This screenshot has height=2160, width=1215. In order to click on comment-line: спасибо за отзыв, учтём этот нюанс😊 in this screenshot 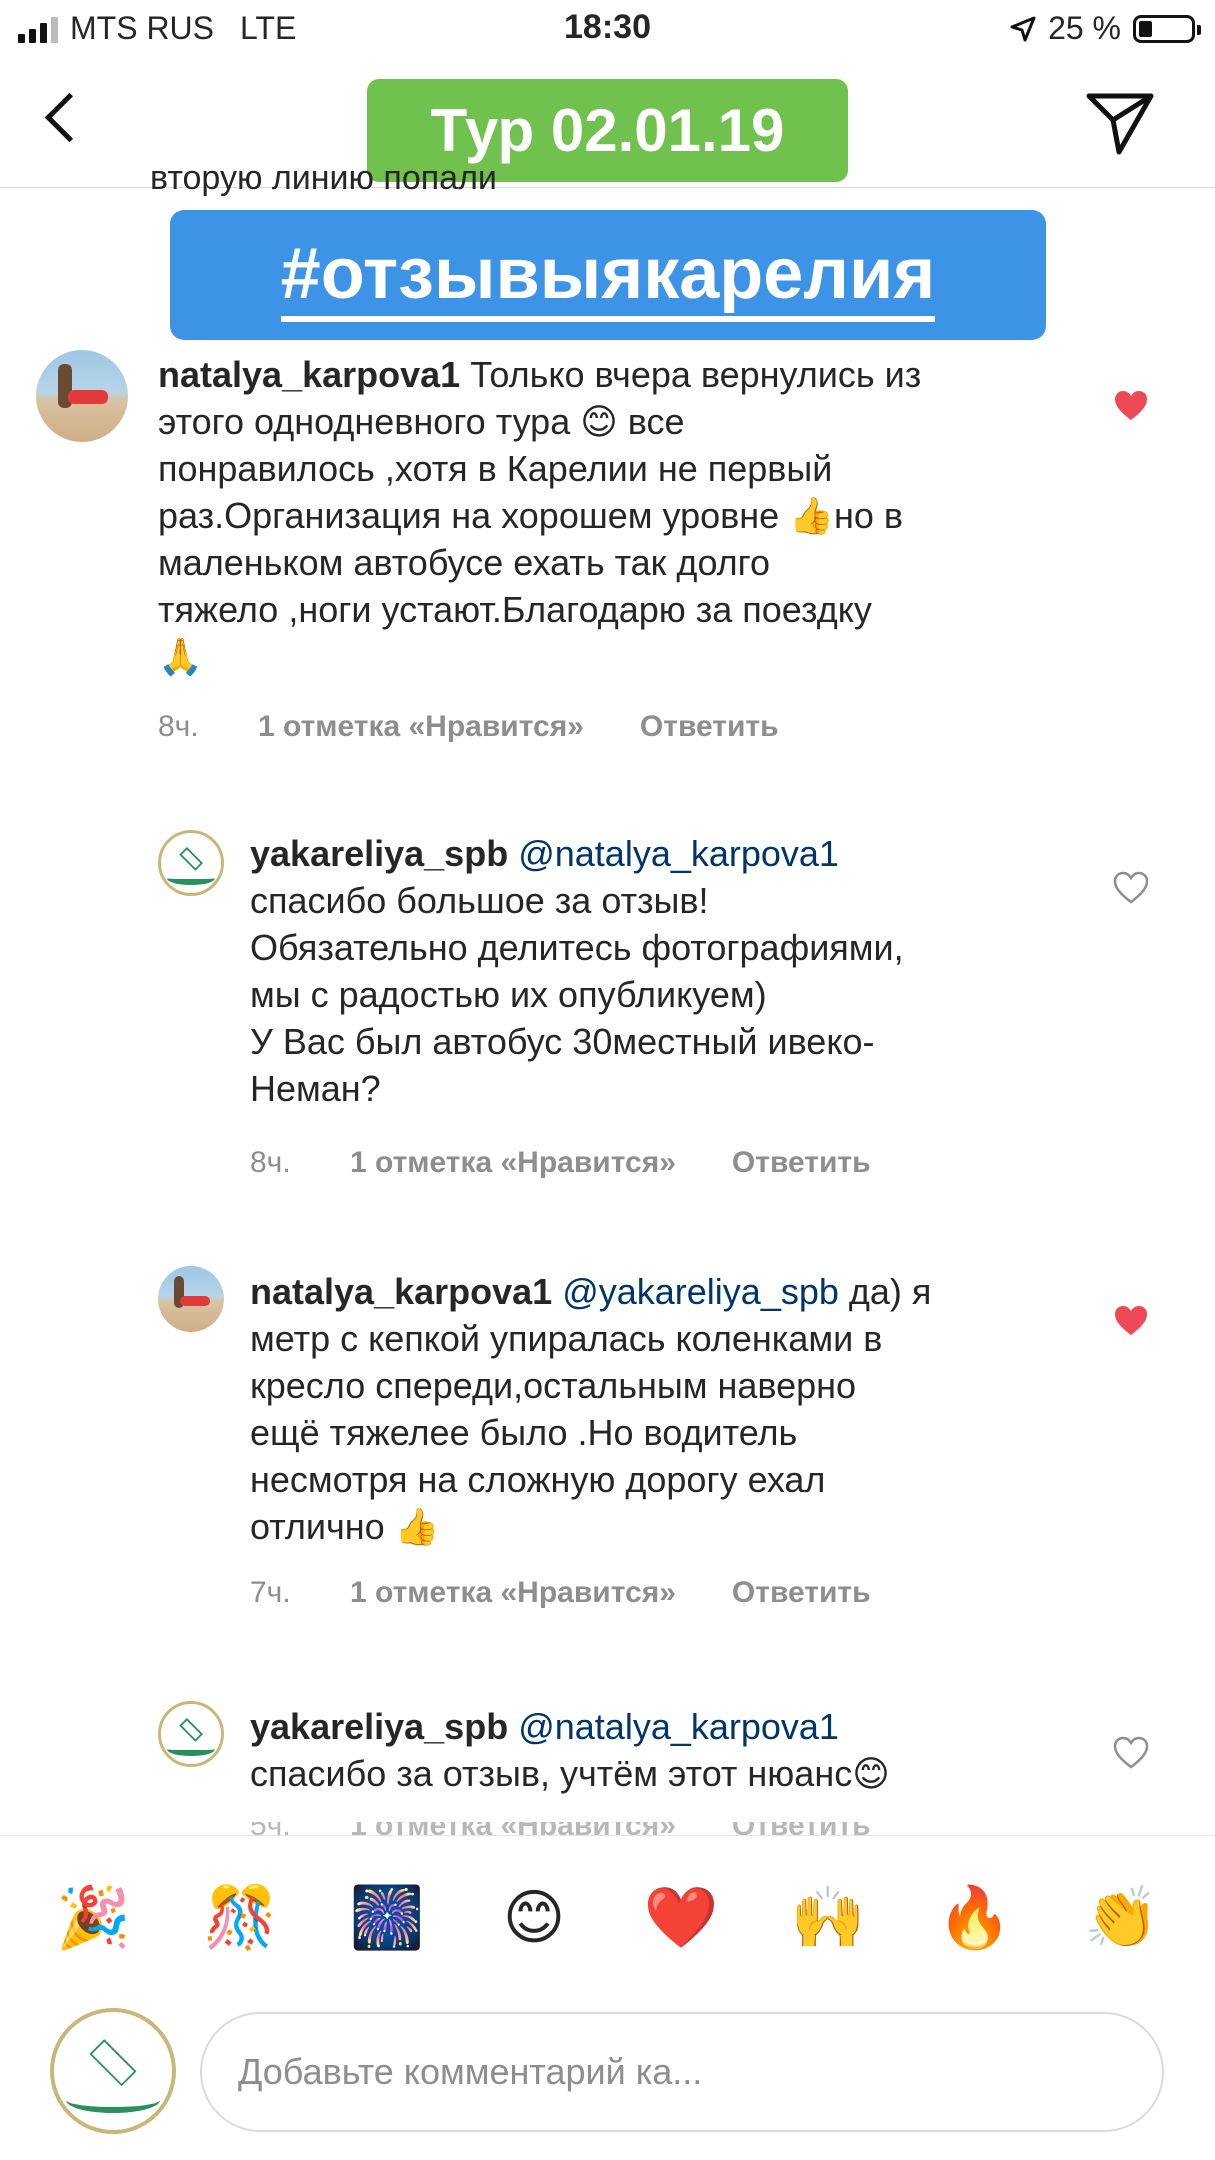, I will do `click(570, 1773)`.